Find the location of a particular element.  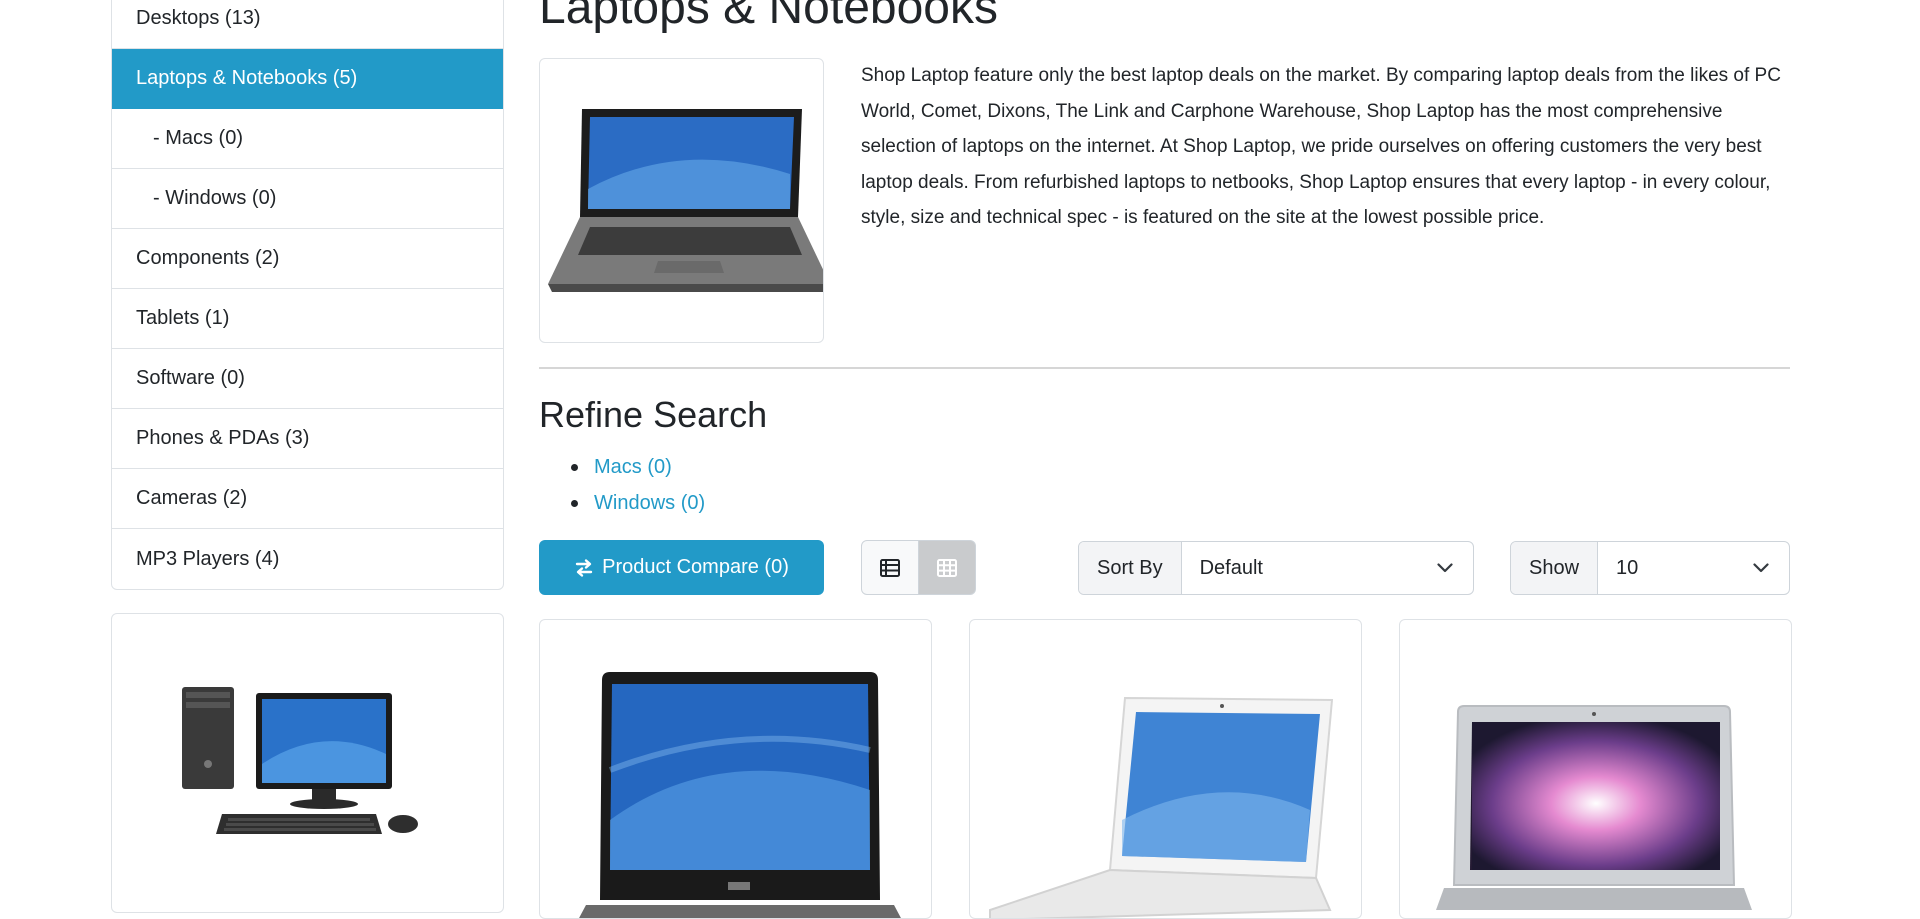

divider is located at coordinates (1164, 368).